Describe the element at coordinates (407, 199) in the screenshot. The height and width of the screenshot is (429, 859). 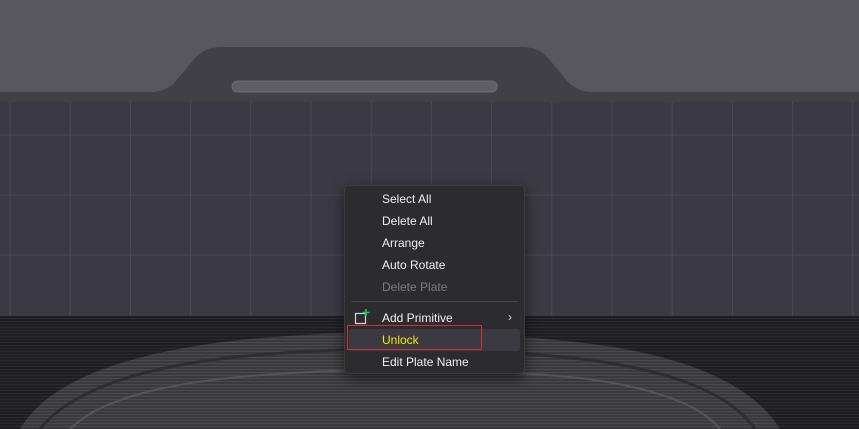
I see `menu-item-label: Select All` at that location.